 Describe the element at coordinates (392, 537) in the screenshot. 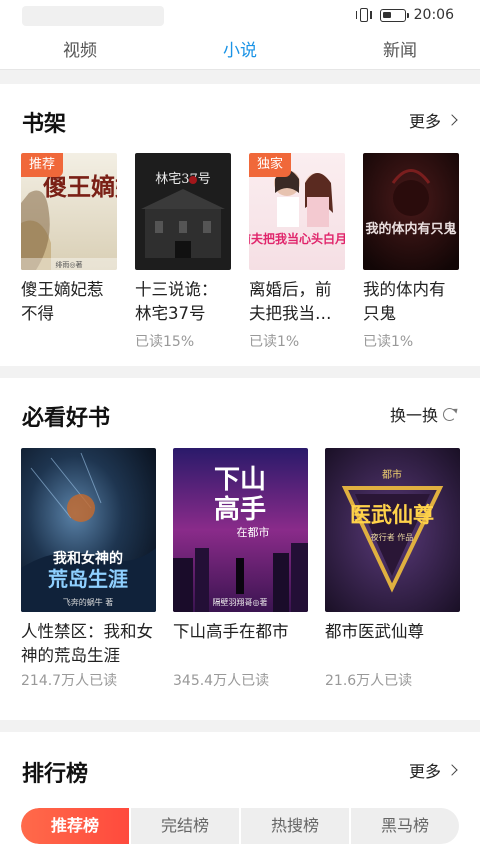

I see `cover-author-text: 夜行者 作品` at that location.